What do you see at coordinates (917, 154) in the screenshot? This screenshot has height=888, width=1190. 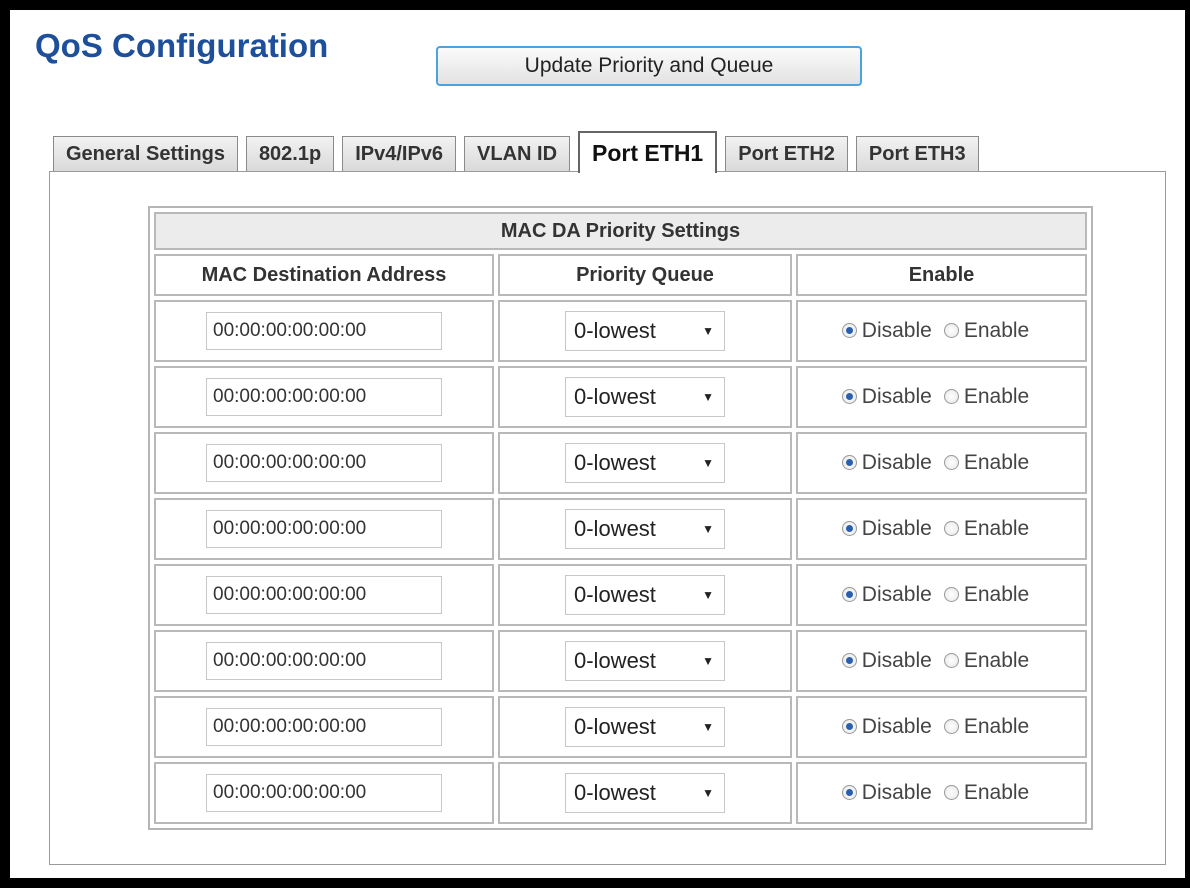 I see `tab-port-eth3: Port ETH3` at bounding box center [917, 154].